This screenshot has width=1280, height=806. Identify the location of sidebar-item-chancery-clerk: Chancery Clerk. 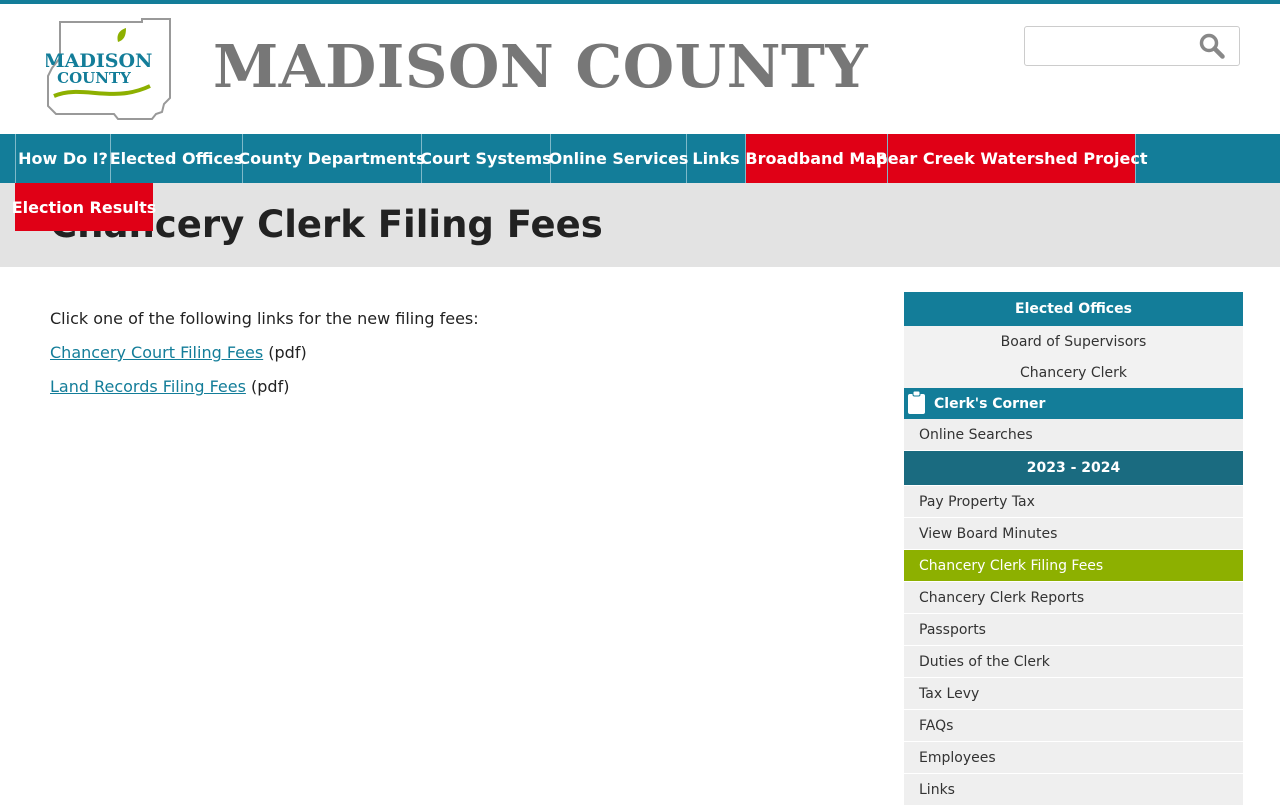
(1073, 372).